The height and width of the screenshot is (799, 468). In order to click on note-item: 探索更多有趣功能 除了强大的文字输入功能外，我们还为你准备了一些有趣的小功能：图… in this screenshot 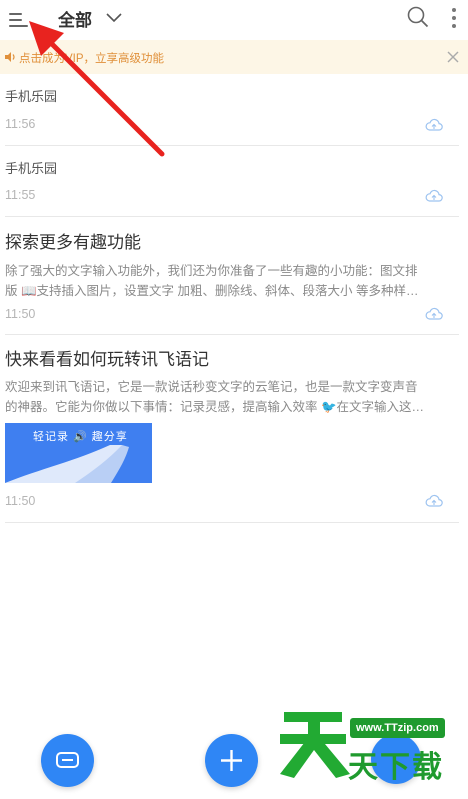, I will do `click(232, 276)`.